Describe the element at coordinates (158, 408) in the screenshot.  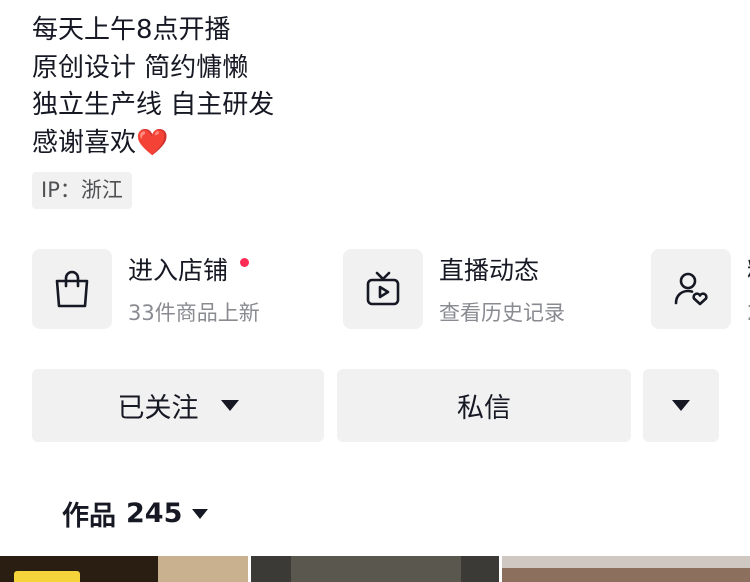
I see `following-label: 已关注` at that location.